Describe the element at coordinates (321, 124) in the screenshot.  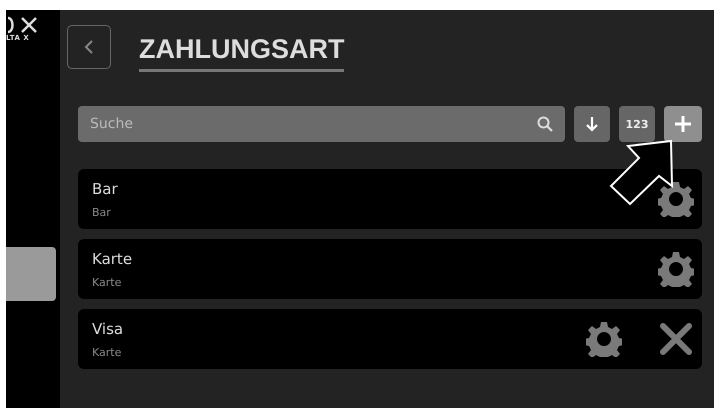
I see `search-field: Suche` at that location.